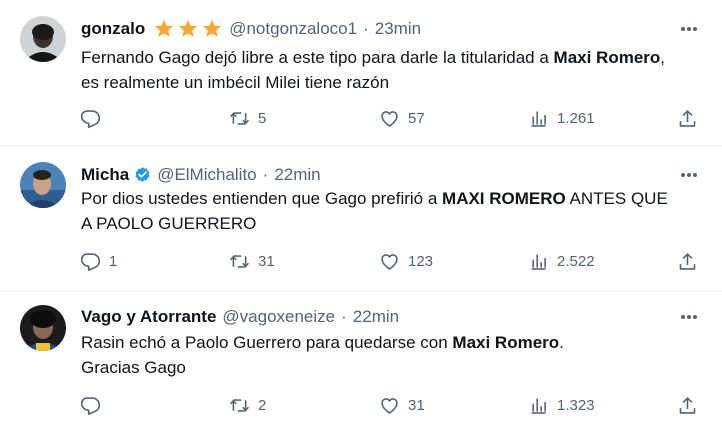 This screenshot has height=428, width=722. I want to click on star-badge, so click(189, 29).